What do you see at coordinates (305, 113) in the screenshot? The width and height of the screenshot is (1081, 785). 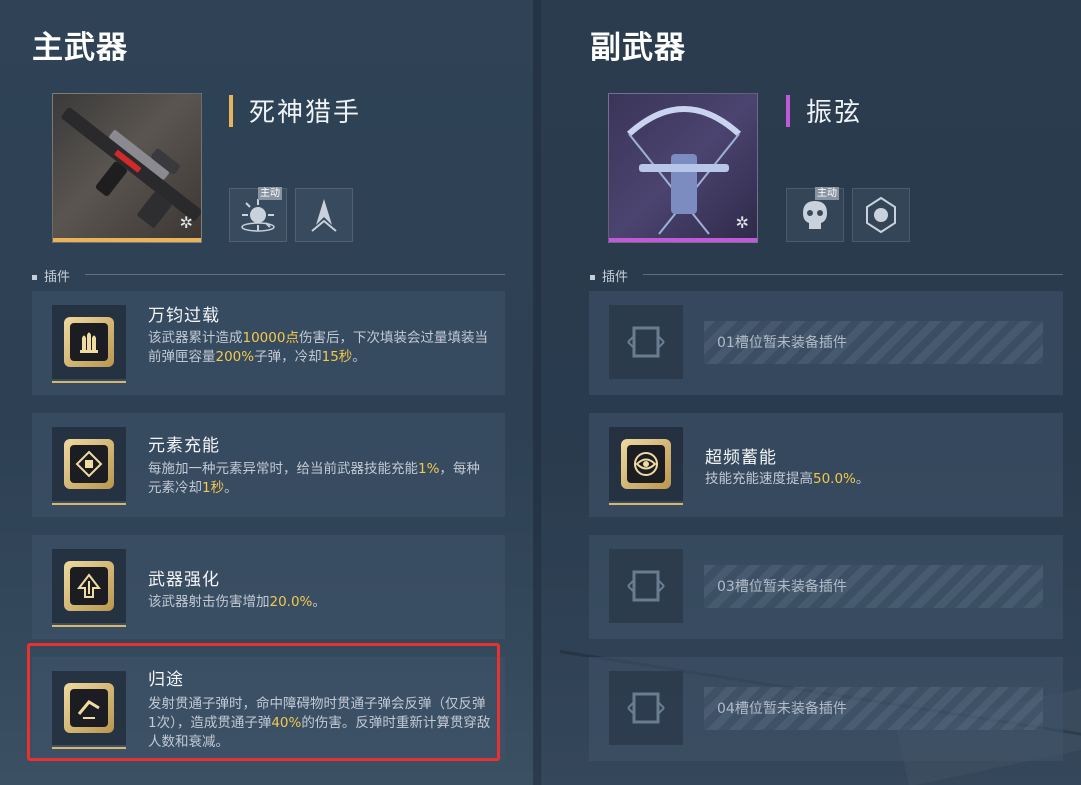 I see `primary-weapon-name: 死神猎手` at bounding box center [305, 113].